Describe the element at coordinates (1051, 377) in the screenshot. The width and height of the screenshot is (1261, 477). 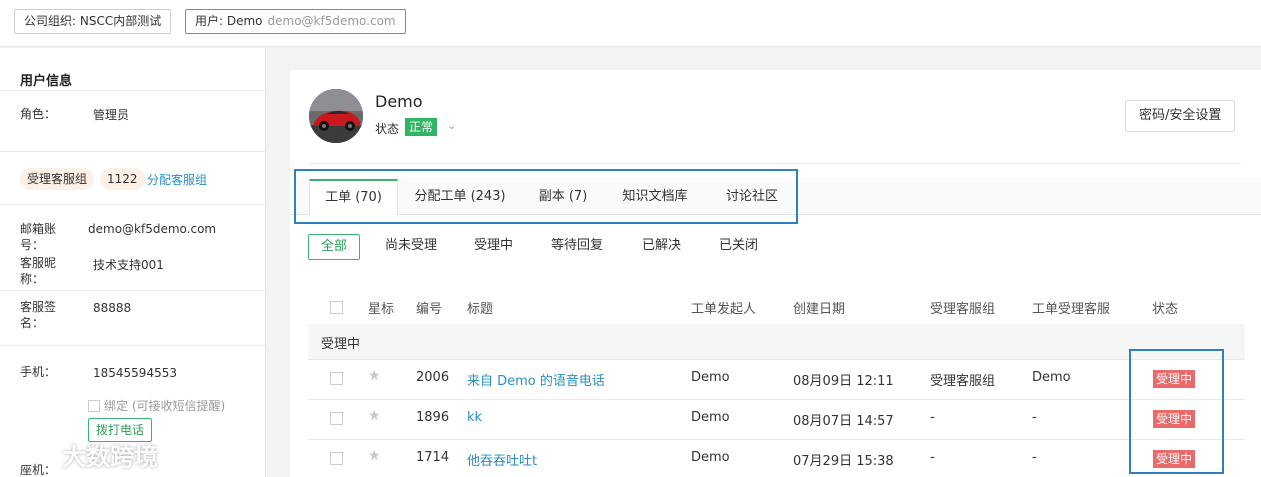
I see `ticket-assignee: Demo` at that location.